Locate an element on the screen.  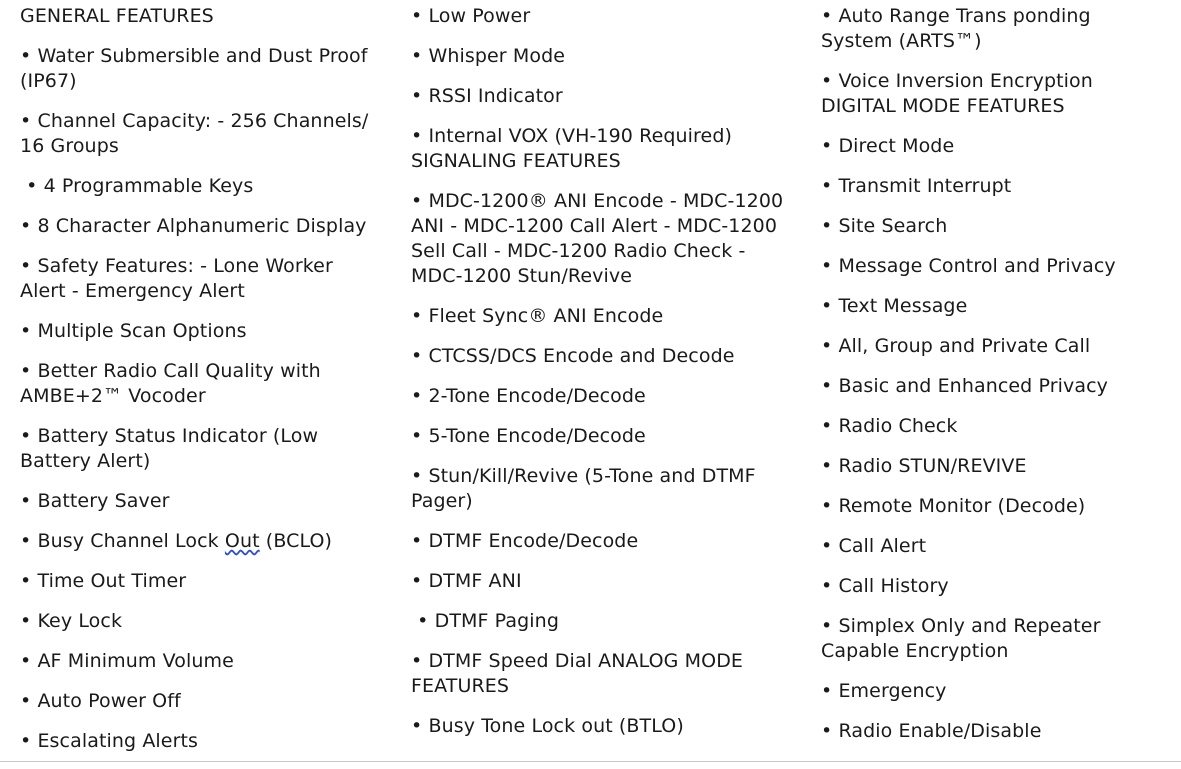
feature-item: • Multiple Scan Options is located at coordinates (133, 331).